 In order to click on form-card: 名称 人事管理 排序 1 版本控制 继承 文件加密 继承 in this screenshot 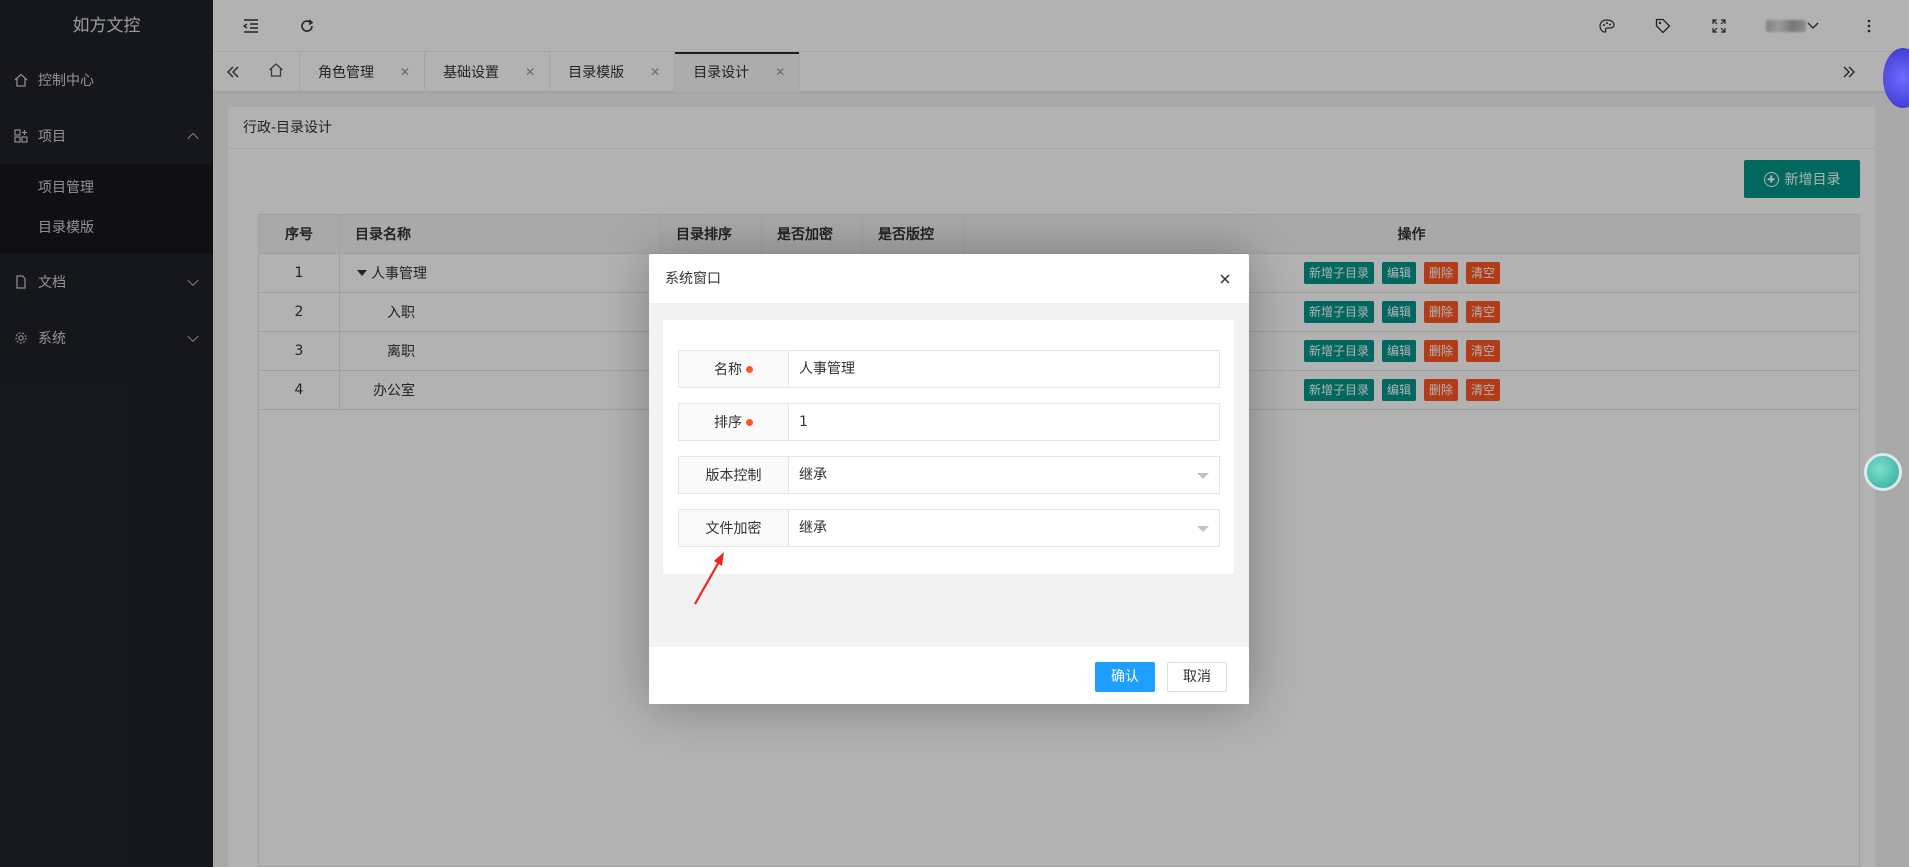, I will do `click(948, 447)`.